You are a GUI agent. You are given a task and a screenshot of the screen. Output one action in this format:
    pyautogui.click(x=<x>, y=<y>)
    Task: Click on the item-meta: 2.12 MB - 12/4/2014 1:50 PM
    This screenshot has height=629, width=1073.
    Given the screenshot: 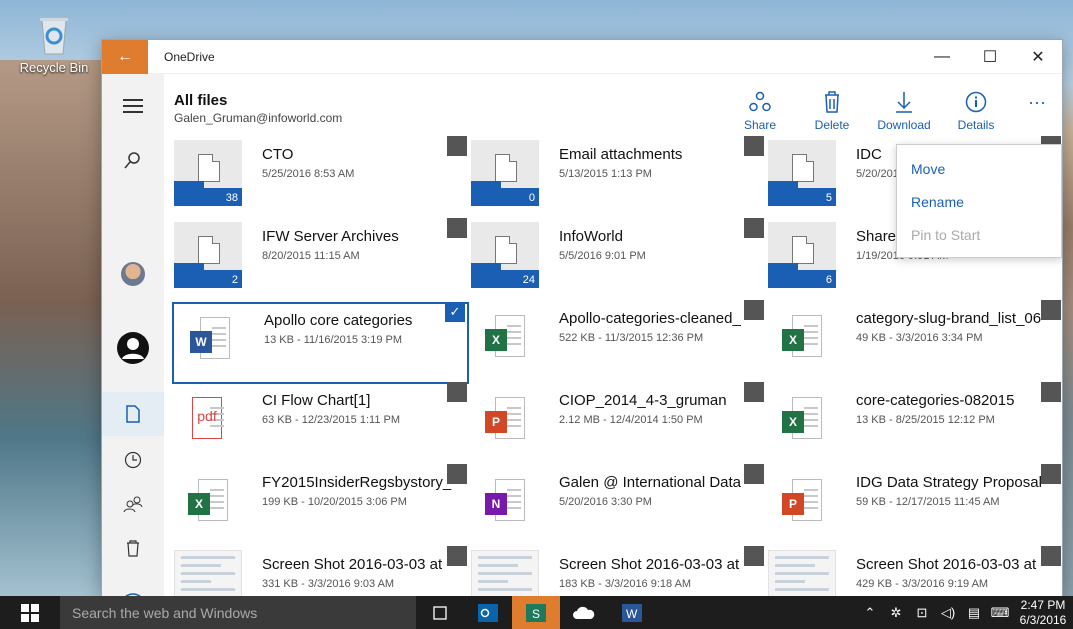 What is the action you would take?
    pyautogui.click(x=631, y=420)
    